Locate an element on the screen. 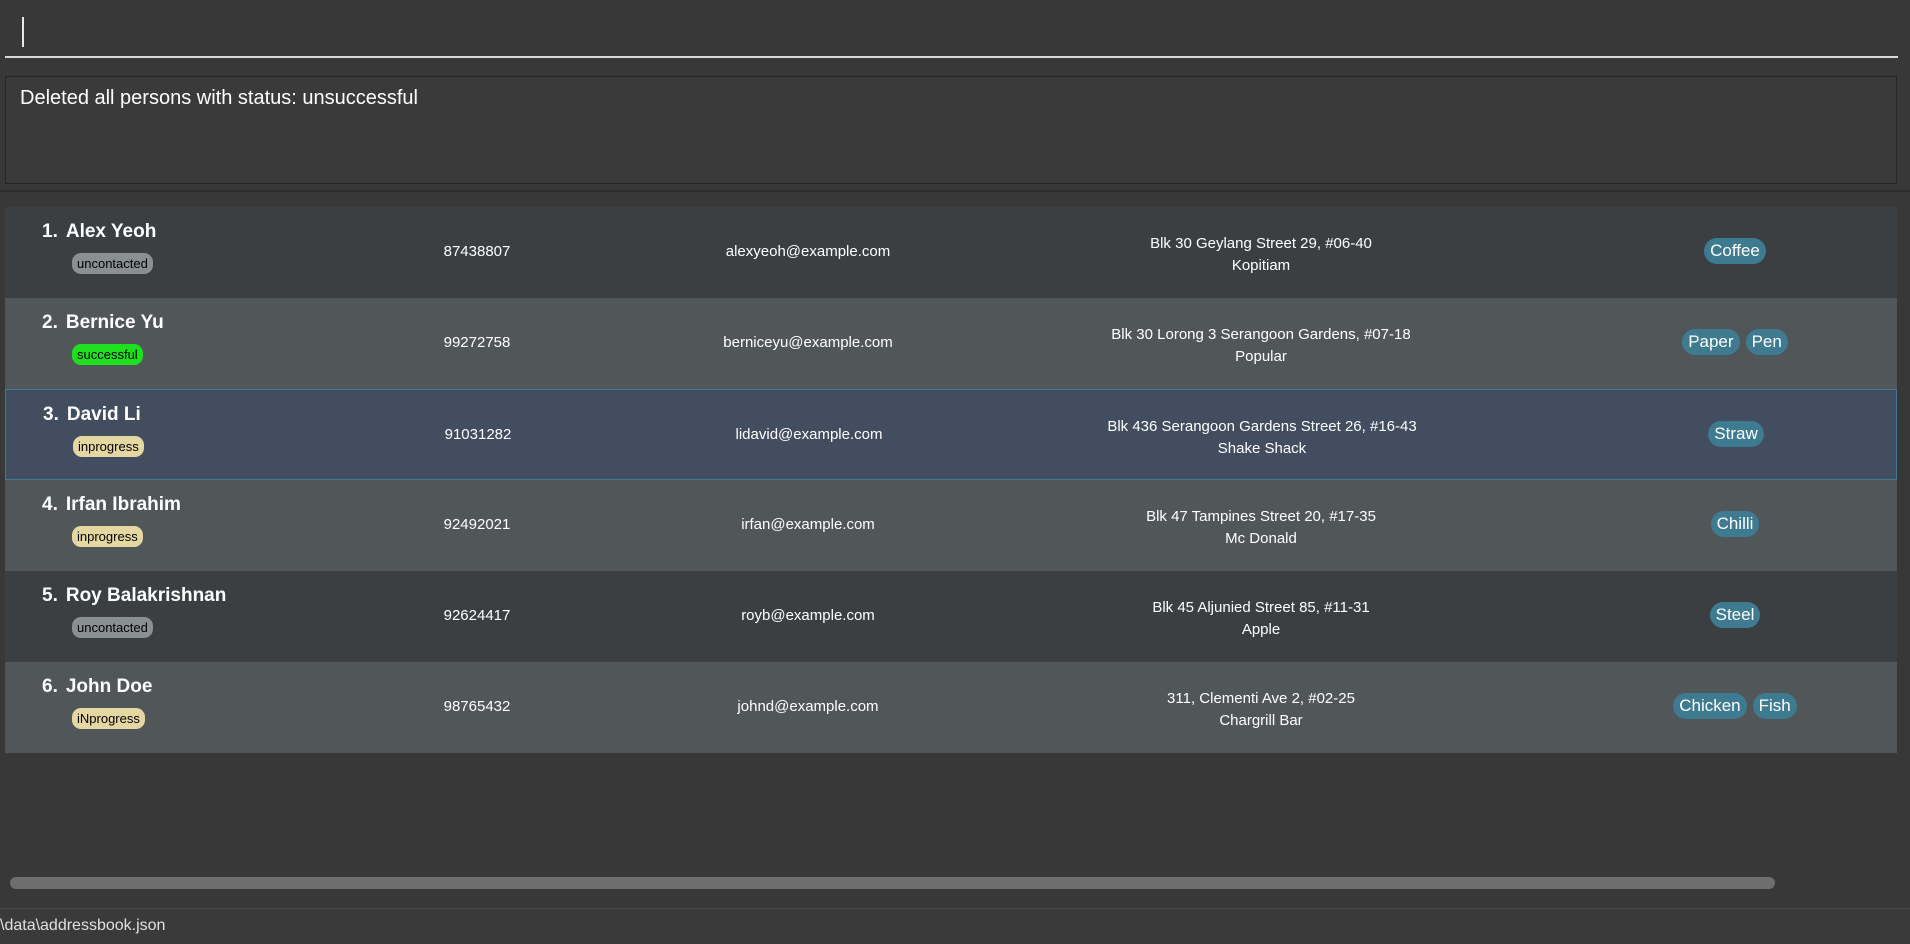  person-index: 1. is located at coordinates (50, 231).